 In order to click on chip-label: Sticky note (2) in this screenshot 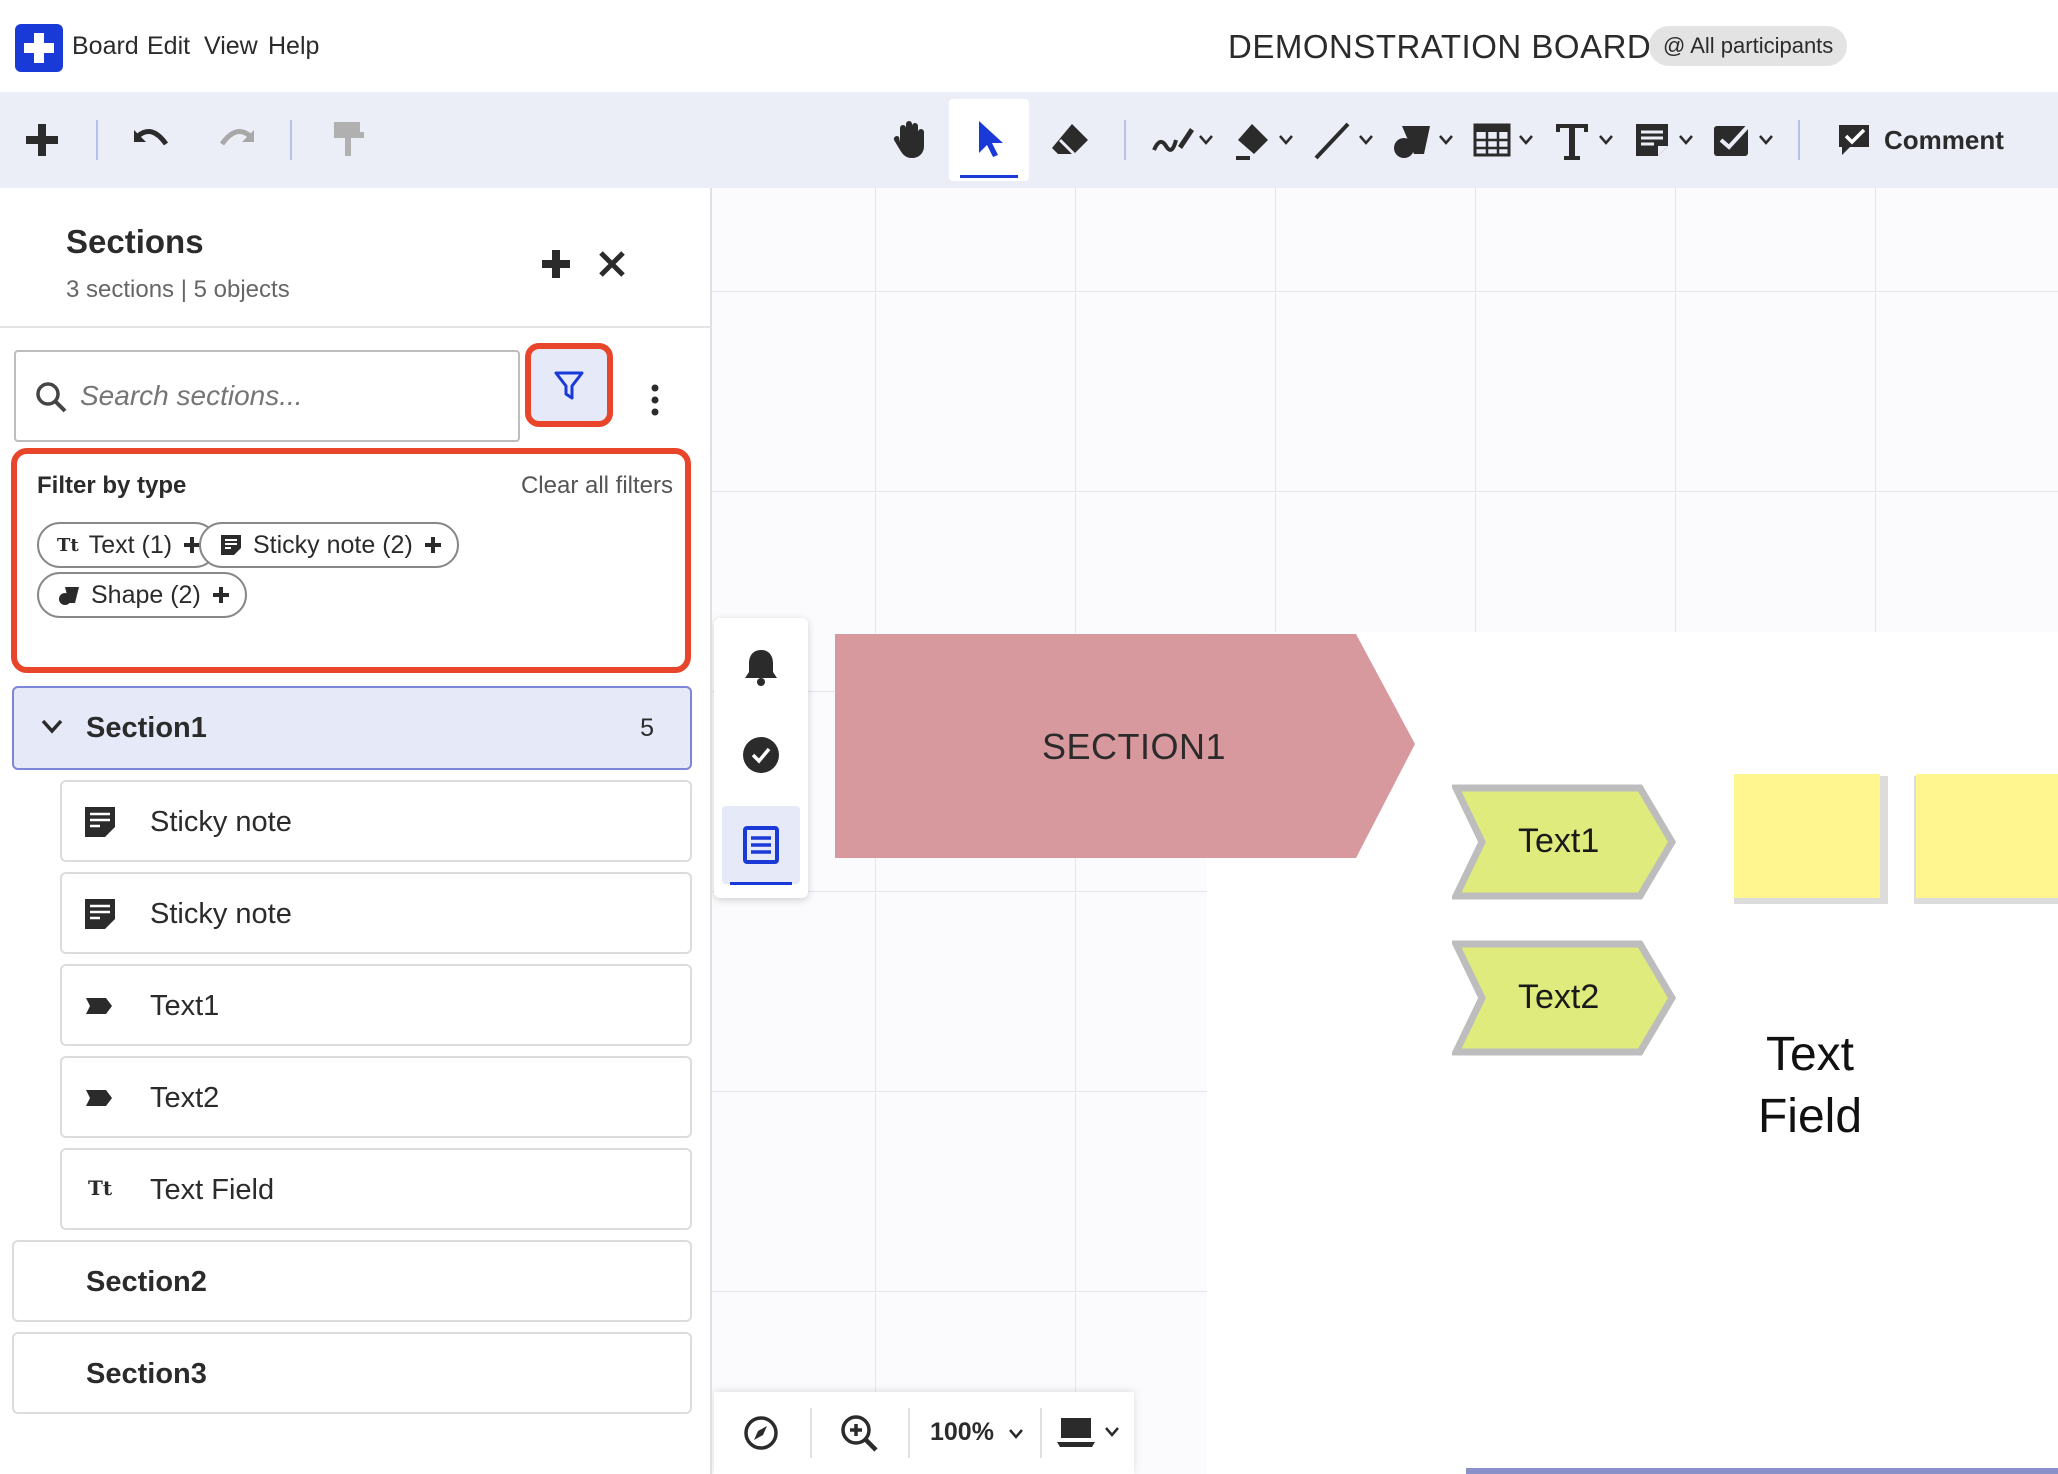, I will do `click(333, 544)`.